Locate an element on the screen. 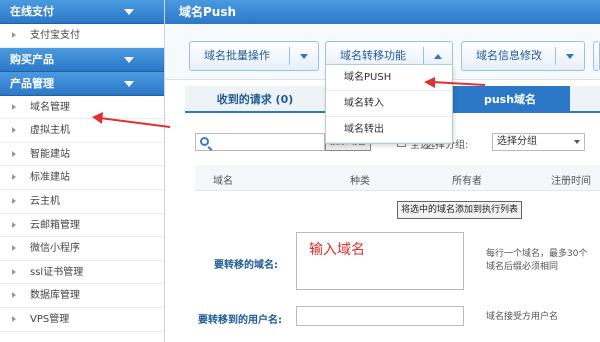 The image size is (600, 342). sidebar-item-std-site: 标准建站 is located at coordinates (82, 178).